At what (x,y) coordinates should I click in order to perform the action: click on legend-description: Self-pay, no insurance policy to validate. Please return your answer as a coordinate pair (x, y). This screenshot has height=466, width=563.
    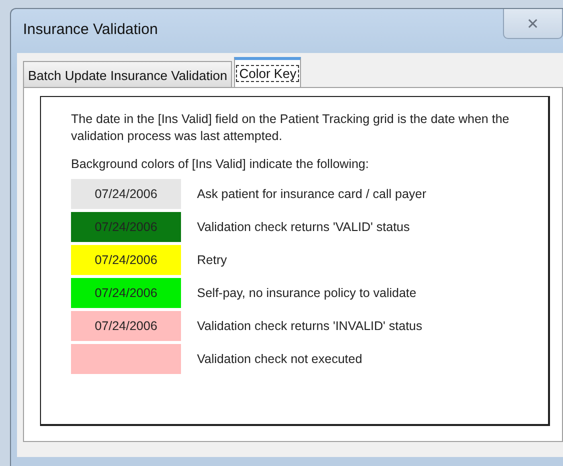
    Looking at the image, I should click on (306, 293).